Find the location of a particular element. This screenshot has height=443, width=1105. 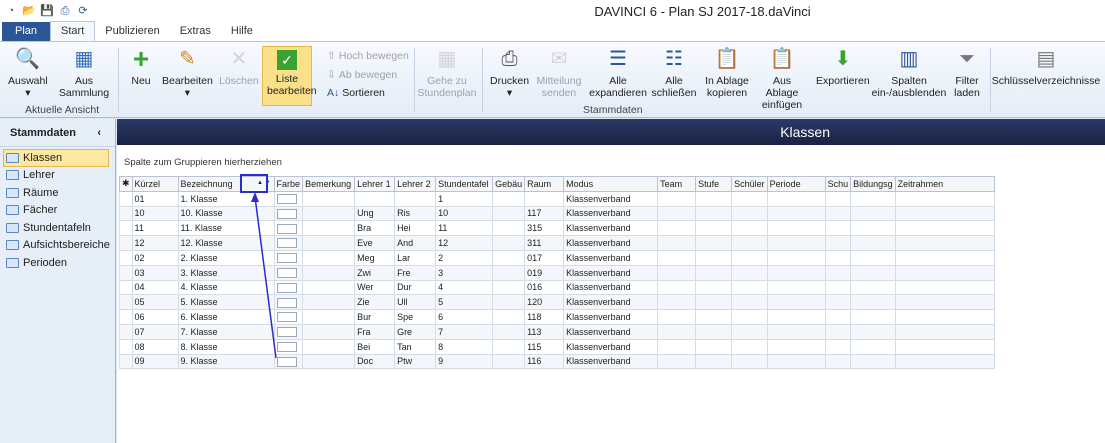

aus-ablage-einfuegen-button: 📋 Aus Ablage einfügen is located at coordinates (782, 78).